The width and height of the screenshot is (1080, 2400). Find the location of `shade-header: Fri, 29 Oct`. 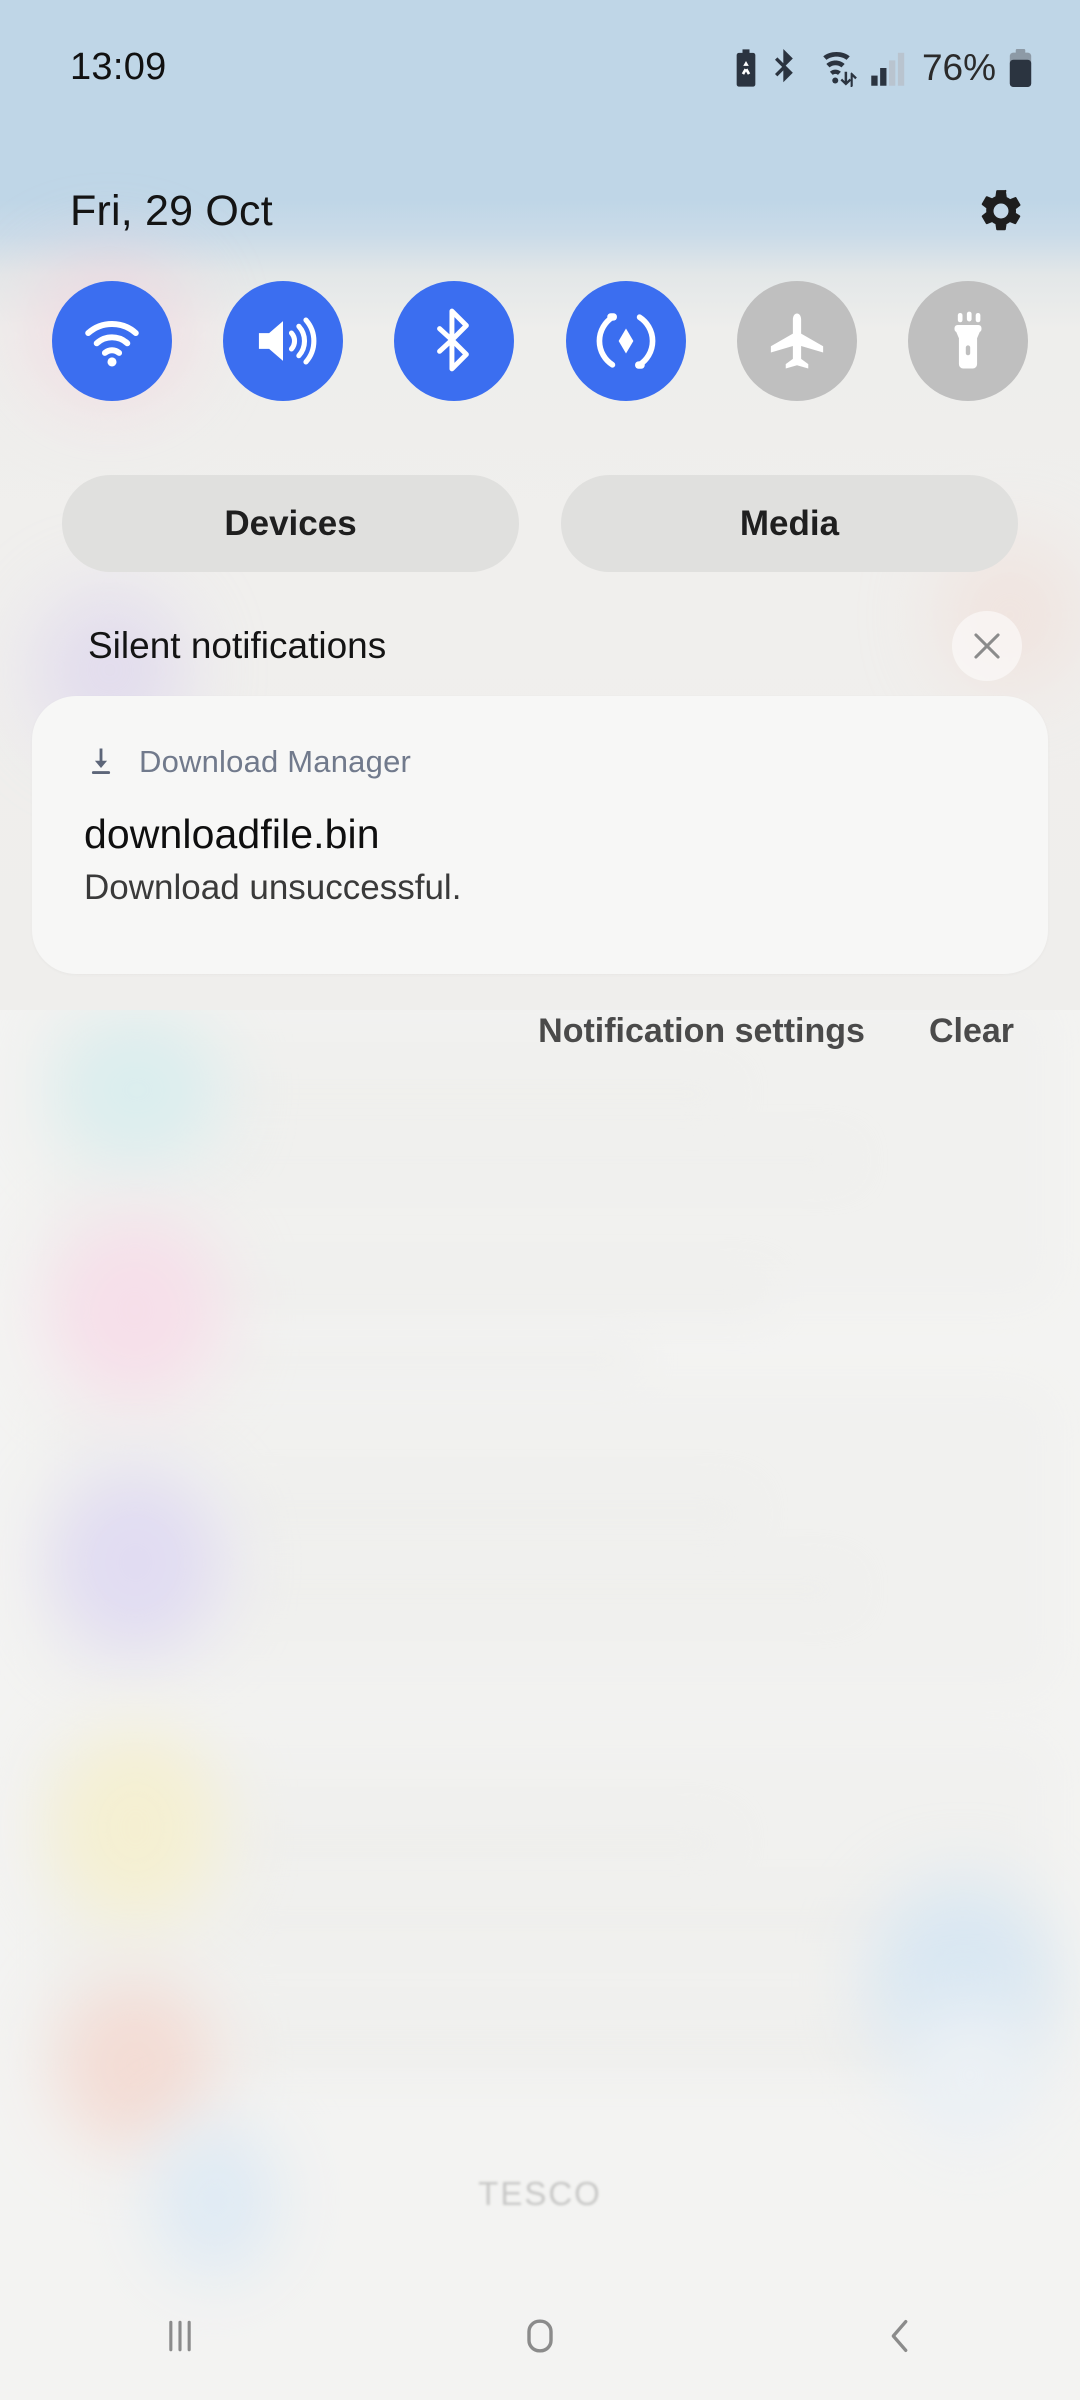

shade-header: Fri, 29 Oct is located at coordinates (540, 211).